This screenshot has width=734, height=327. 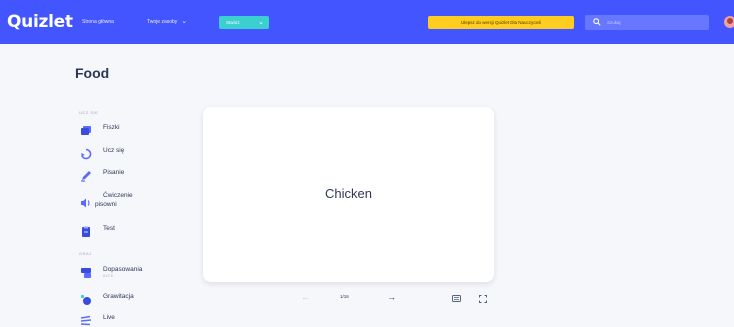 I want to click on create-button: Stwórz ⌄, so click(x=244, y=22).